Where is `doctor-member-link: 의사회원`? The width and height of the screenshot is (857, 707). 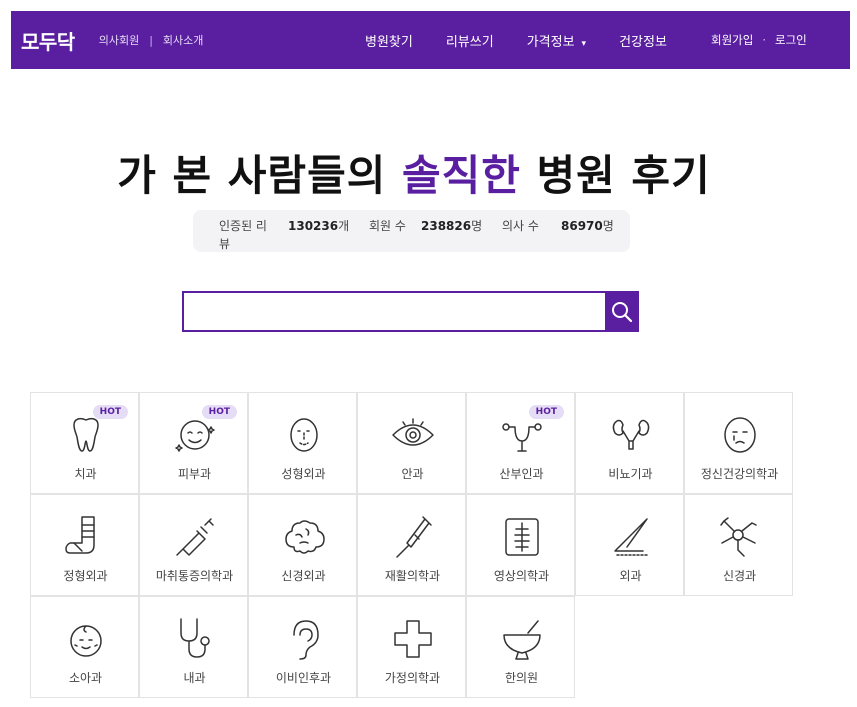 doctor-member-link: 의사회원 is located at coordinates (119, 40).